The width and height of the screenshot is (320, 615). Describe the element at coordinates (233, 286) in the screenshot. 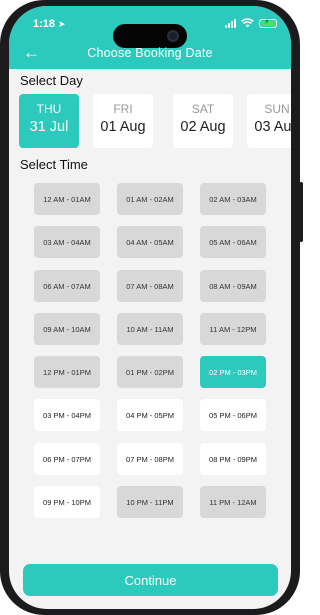

I see `time-slot: 08 AM - 09AM` at that location.